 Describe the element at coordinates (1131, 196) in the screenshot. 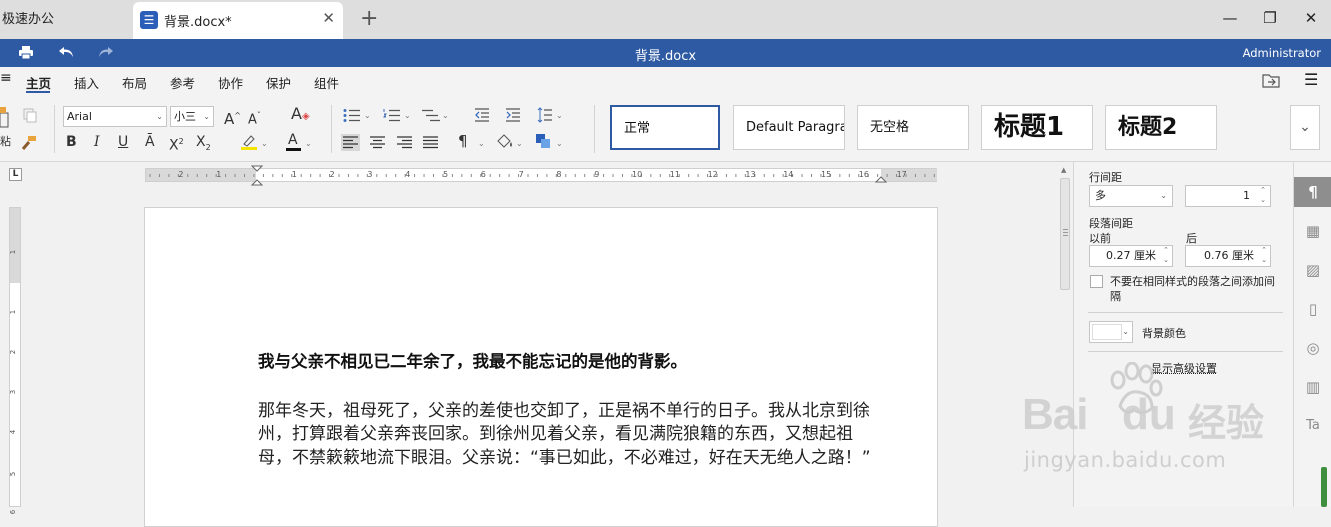

I see `line-spacing-mode-select: 多 ⌄` at that location.